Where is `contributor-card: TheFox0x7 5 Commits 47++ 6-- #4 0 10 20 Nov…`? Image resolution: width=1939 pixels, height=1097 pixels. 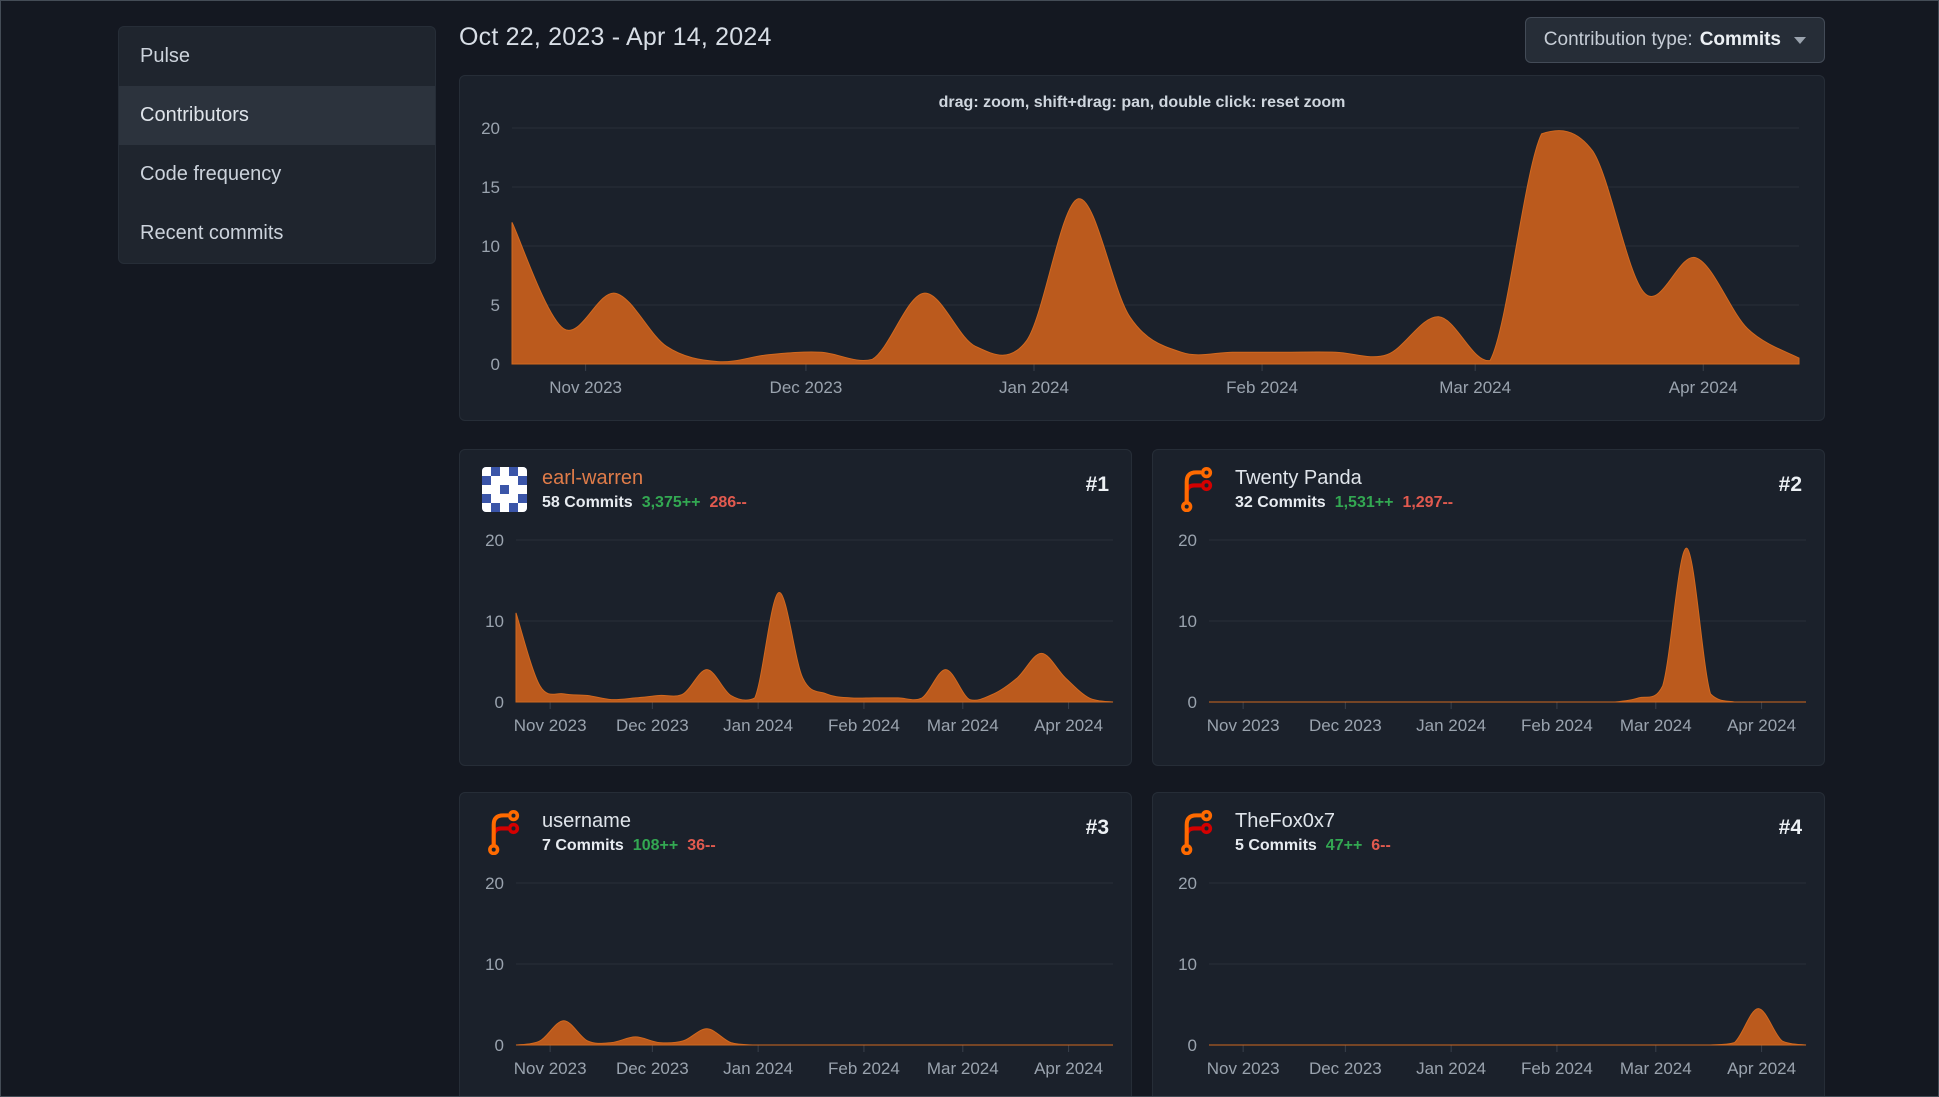 contributor-card: TheFox0x7 5 Commits 47++ 6-- #4 0 10 20 Nov… is located at coordinates (1488, 944).